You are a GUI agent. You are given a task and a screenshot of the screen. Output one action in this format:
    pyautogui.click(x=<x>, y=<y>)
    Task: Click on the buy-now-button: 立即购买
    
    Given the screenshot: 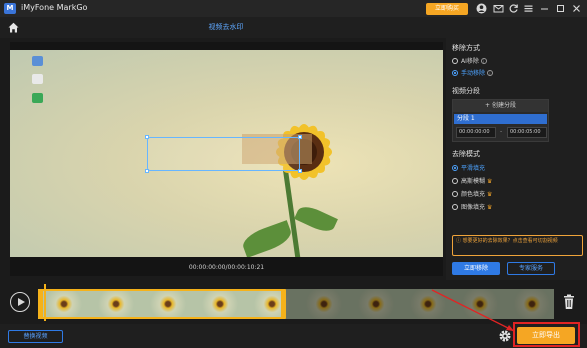 What is the action you would take?
    pyautogui.click(x=447, y=9)
    